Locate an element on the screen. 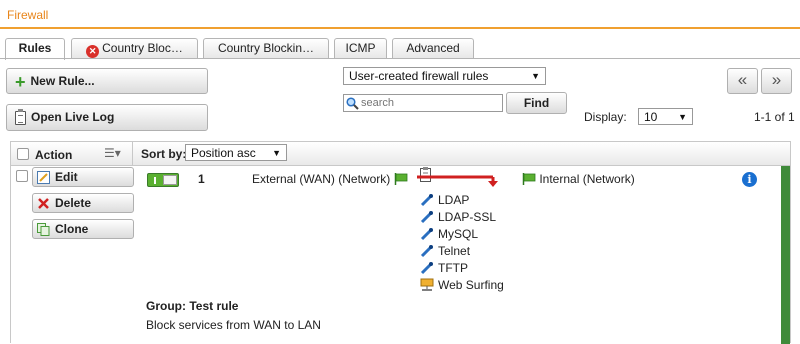  column-menu-icon: ☰▾ is located at coordinates (112, 153).